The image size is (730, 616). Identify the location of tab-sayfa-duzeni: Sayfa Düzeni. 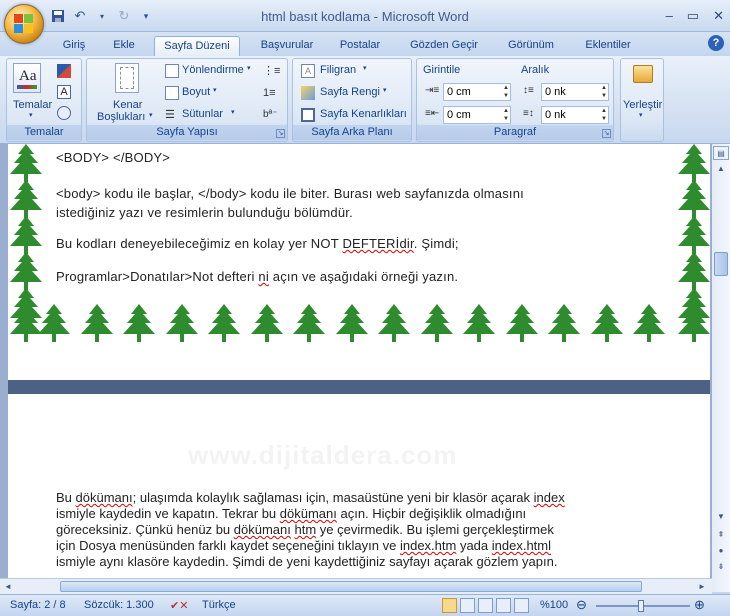
(197, 46).